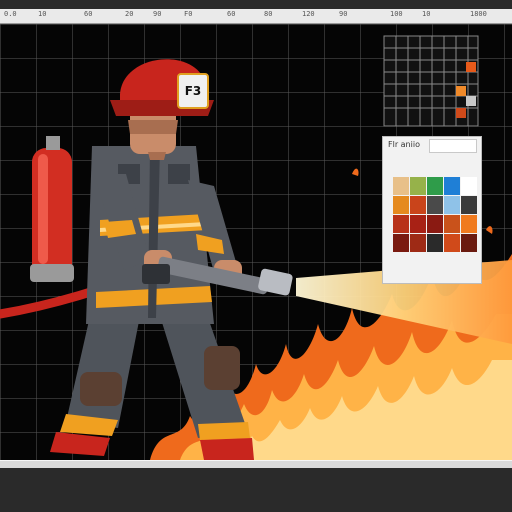  Describe the element at coordinates (404, 144) in the screenshot. I see `swatch-panel-title: Flr aniio` at that location.